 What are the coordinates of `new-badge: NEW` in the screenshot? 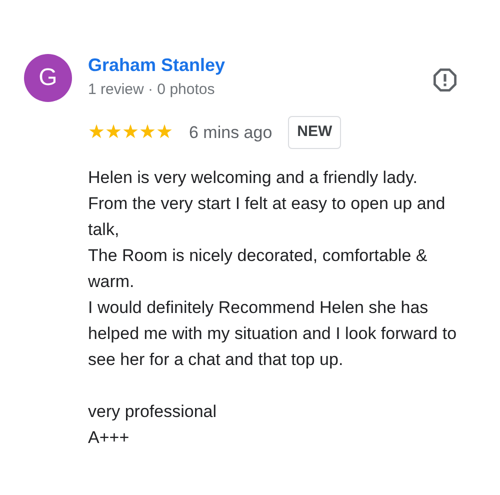 It's located at (315, 132).